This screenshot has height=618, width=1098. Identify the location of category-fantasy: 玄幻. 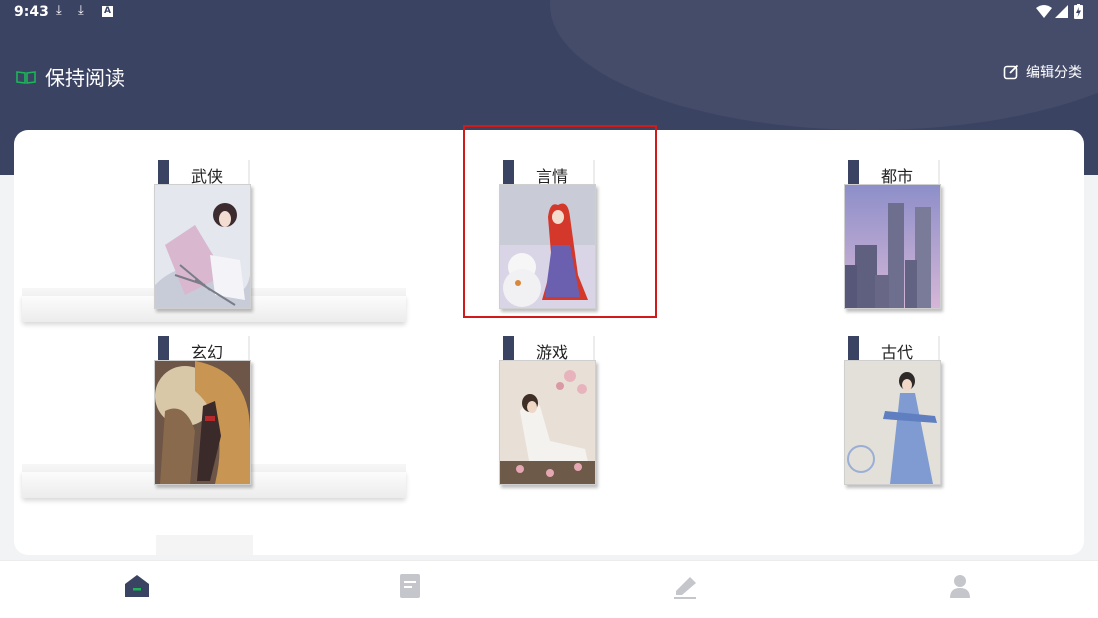
(208, 416).